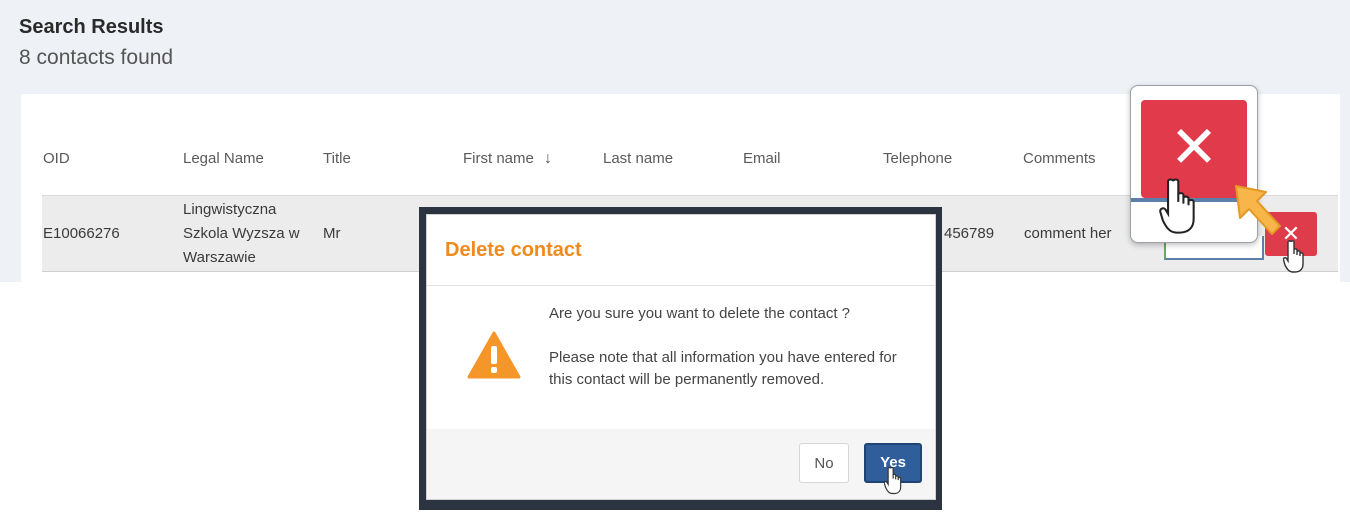  I want to click on column-header-first-name: First name ↓, so click(507, 159).